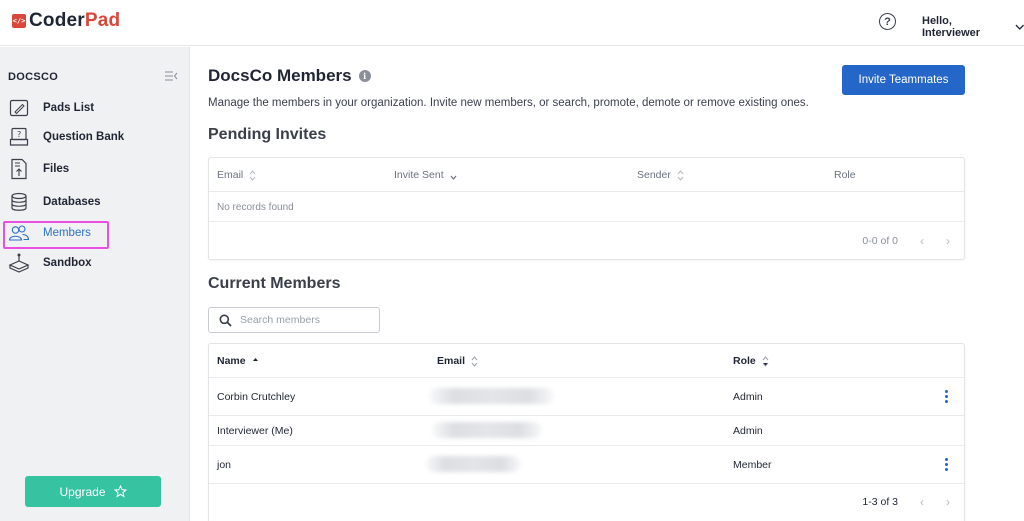 The height and width of the screenshot is (521, 1024). What do you see at coordinates (19, 108) in the screenshot?
I see `pencil-icon` at bounding box center [19, 108].